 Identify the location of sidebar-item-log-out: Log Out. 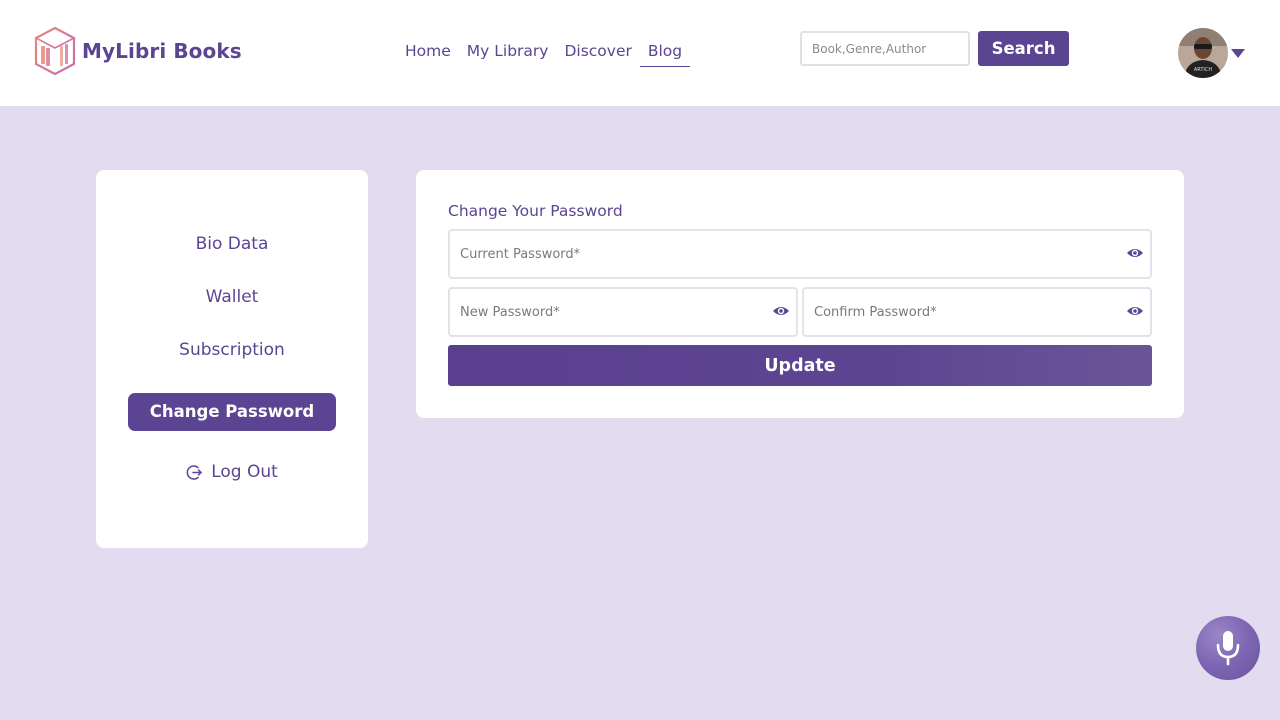
(232, 472).